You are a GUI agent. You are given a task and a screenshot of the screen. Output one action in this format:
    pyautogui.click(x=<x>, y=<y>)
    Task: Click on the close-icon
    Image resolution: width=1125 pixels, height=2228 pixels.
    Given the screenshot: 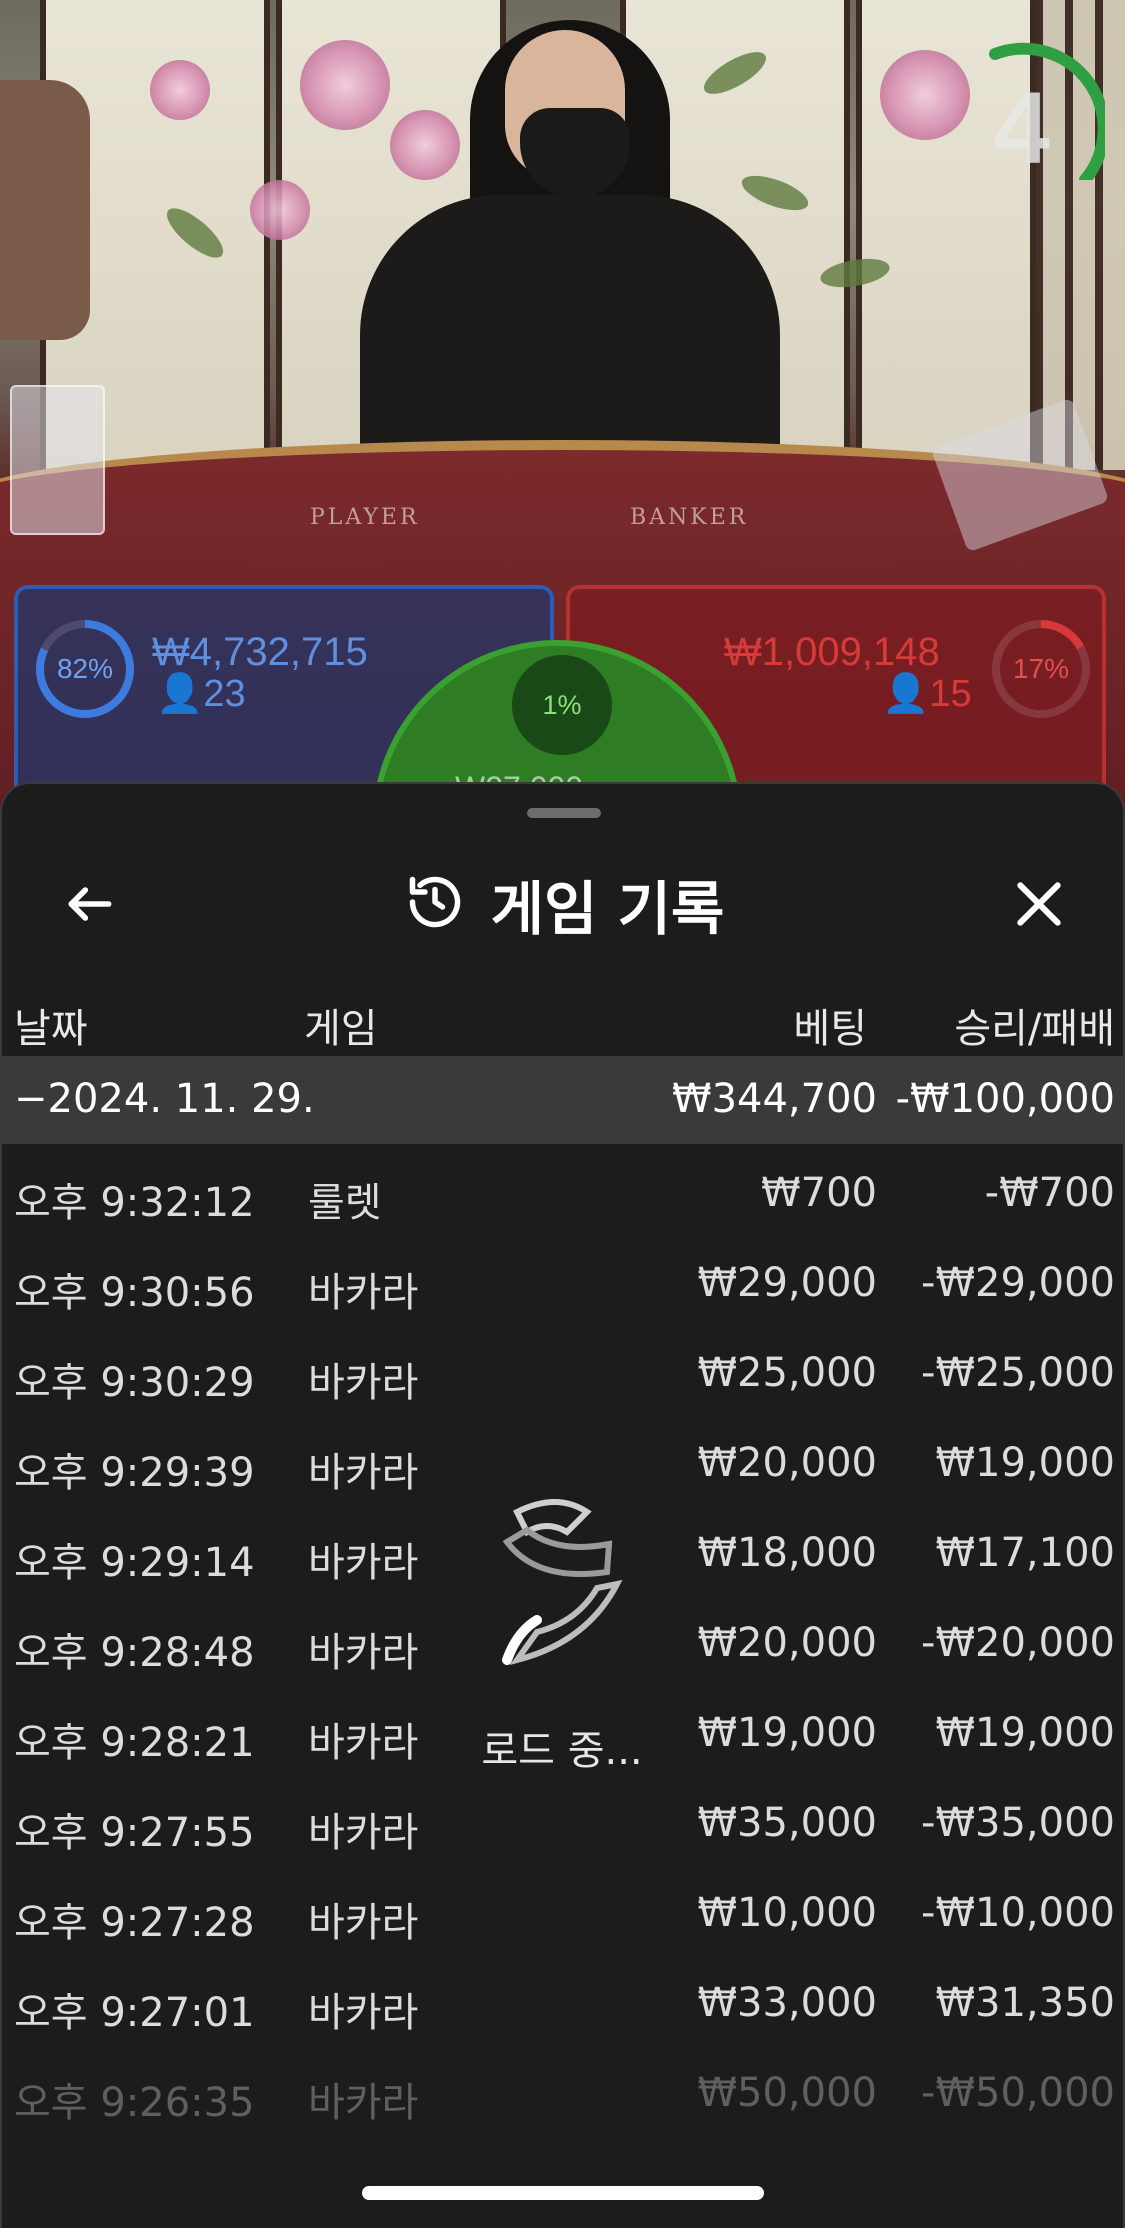 What is the action you would take?
    pyautogui.click(x=1039, y=904)
    